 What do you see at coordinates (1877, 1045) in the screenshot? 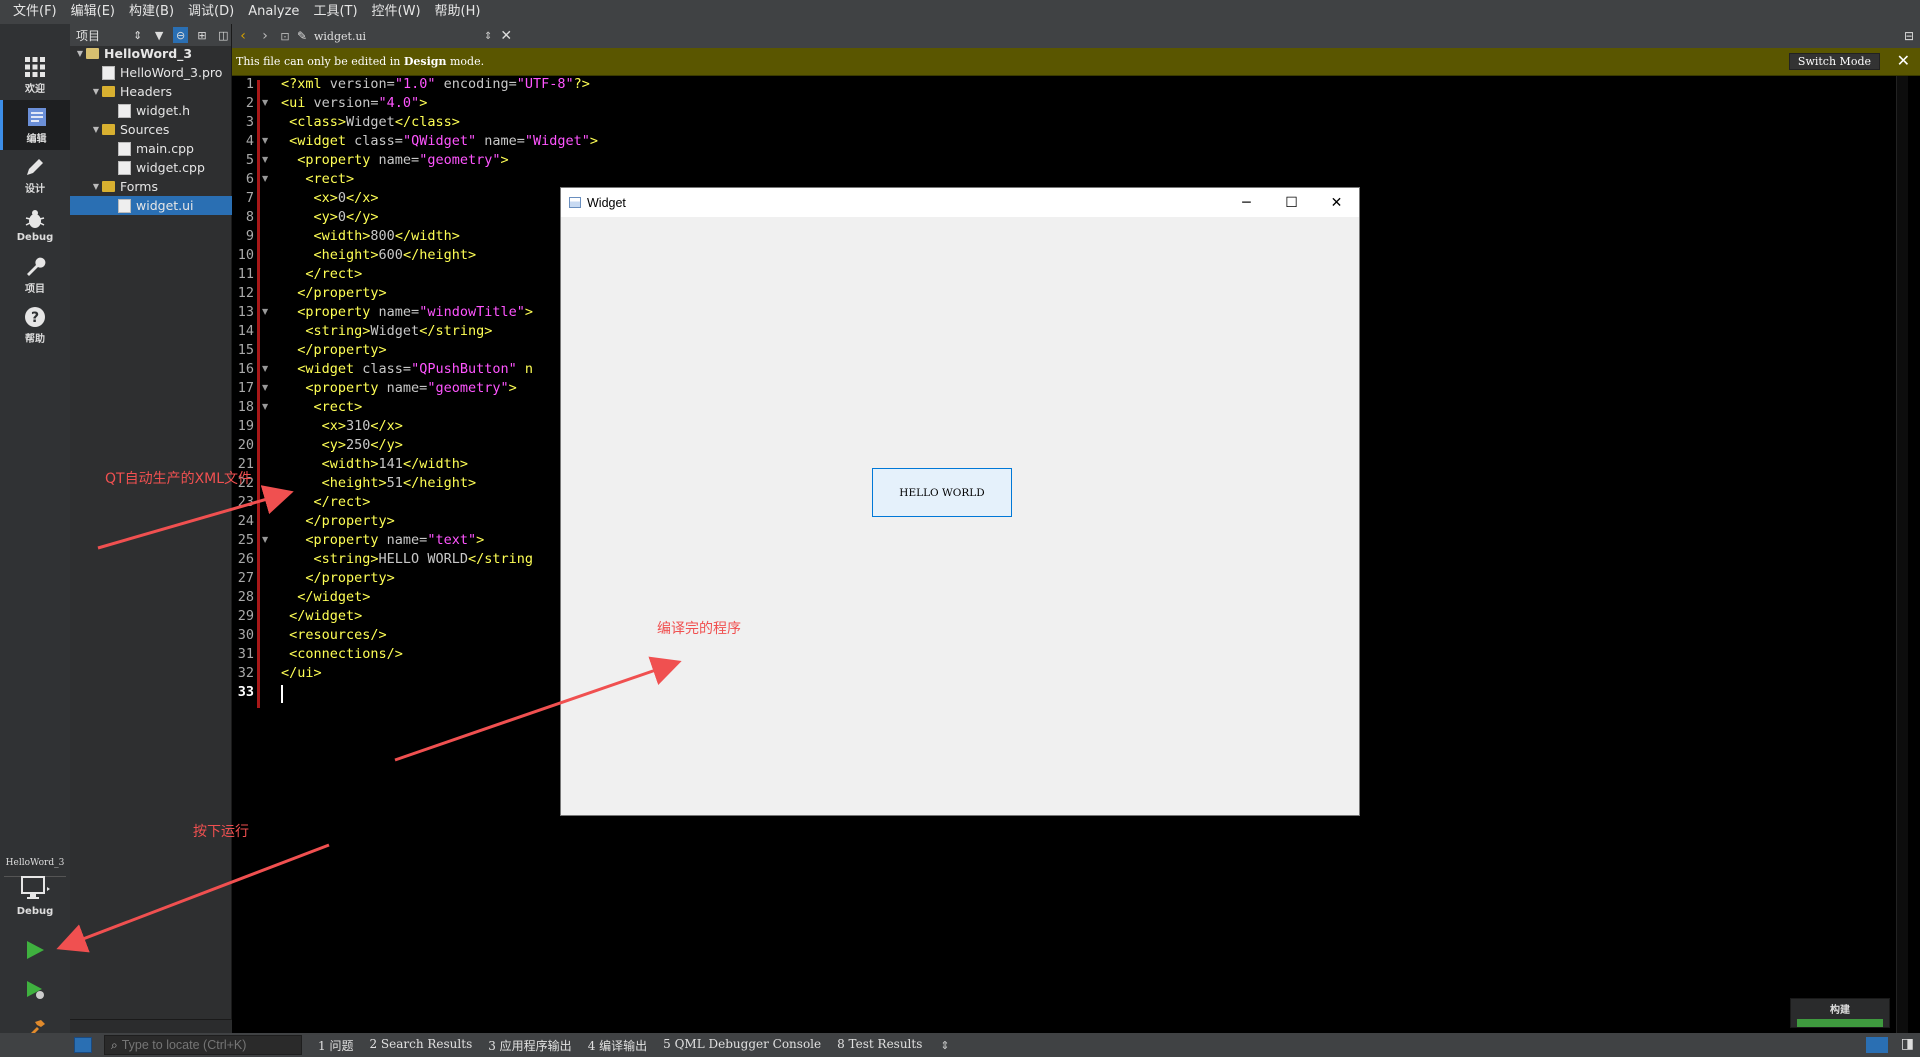
I see `output-pane-icon` at bounding box center [1877, 1045].